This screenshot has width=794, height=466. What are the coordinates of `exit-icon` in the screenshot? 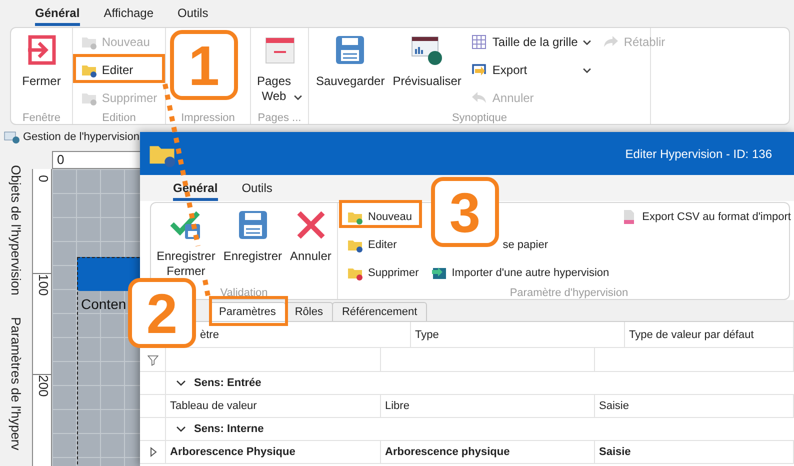 It's located at (41, 50).